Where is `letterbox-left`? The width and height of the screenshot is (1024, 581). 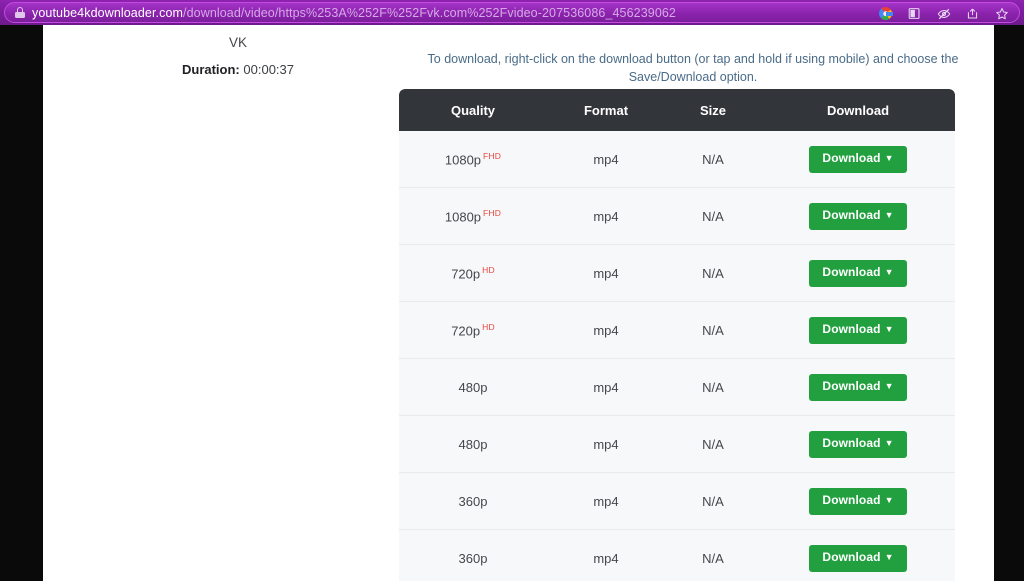 letterbox-left is located at coordinates (21, 303).